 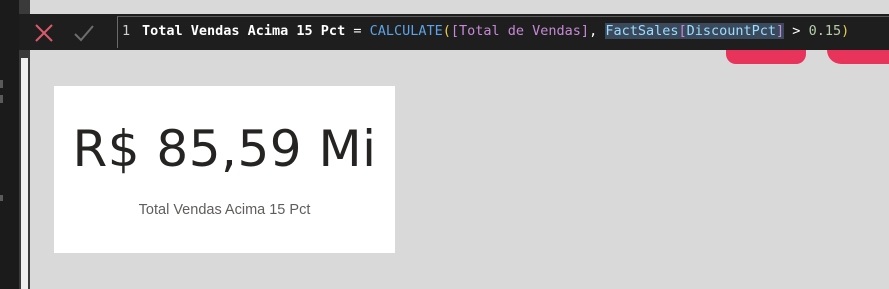 I want to click on measure-name: Total Vendas Acima 15 Pct, so click(x=244, y=31).